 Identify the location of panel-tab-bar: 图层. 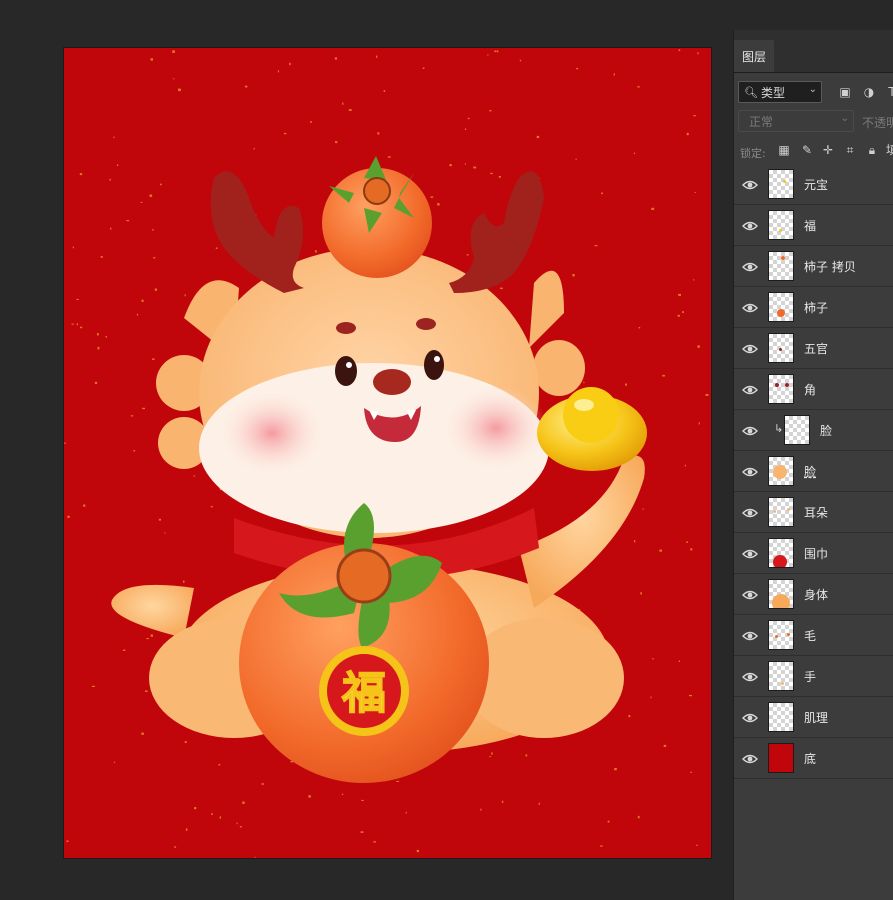
(813, 51).